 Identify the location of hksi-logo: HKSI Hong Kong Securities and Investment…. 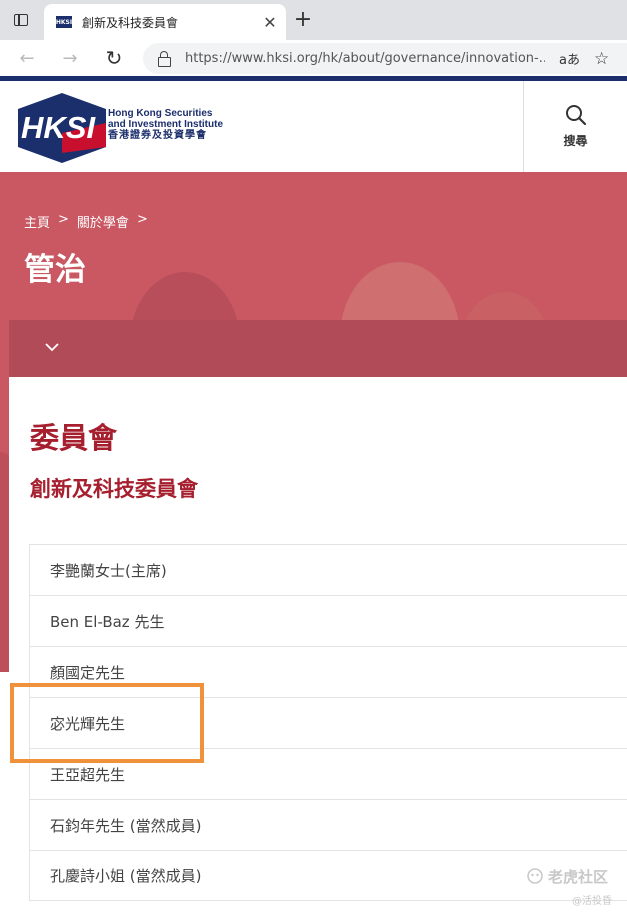
(128, 128).